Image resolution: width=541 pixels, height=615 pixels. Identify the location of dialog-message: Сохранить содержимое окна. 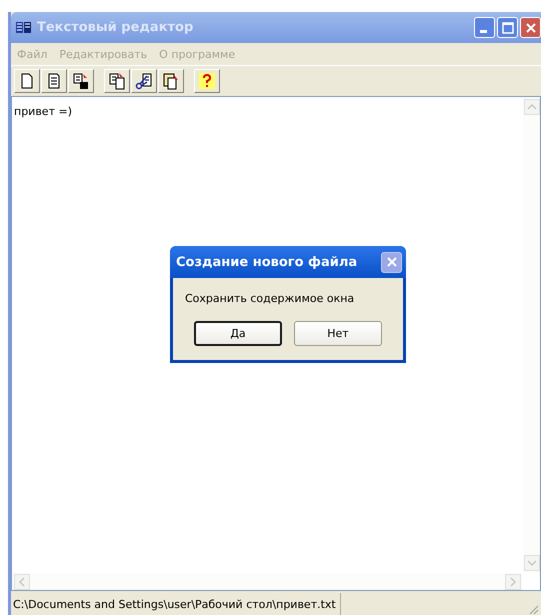
(270, 298).